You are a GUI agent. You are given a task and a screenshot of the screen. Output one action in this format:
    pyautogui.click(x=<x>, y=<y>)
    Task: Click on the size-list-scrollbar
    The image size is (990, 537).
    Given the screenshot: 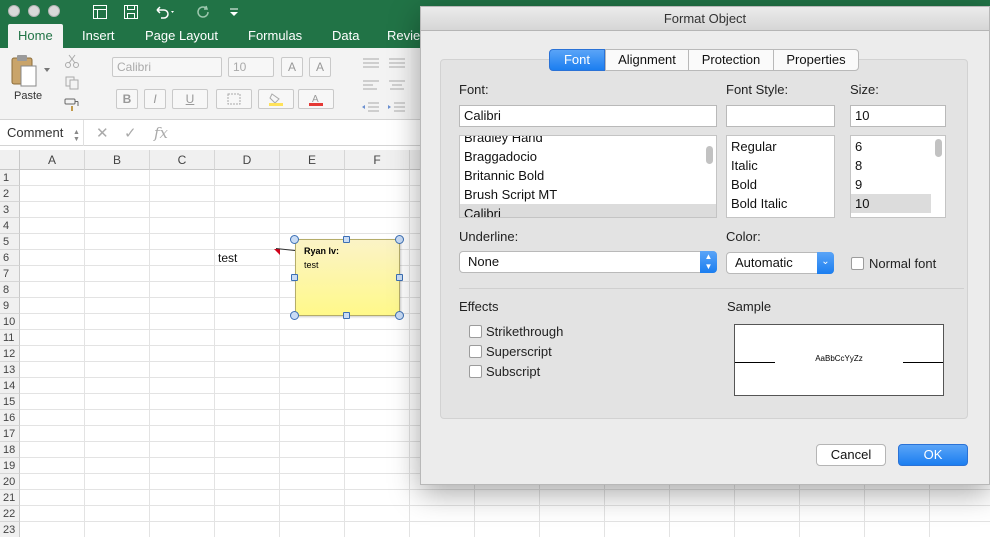 What is the action you would take?
    pyautogui.click(x=938, y=148)
    